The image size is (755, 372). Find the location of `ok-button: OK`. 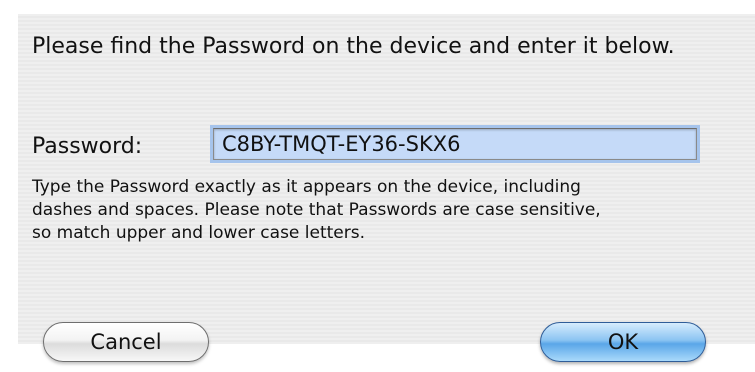

ok-button: OK is located at coordinates (623, 342).